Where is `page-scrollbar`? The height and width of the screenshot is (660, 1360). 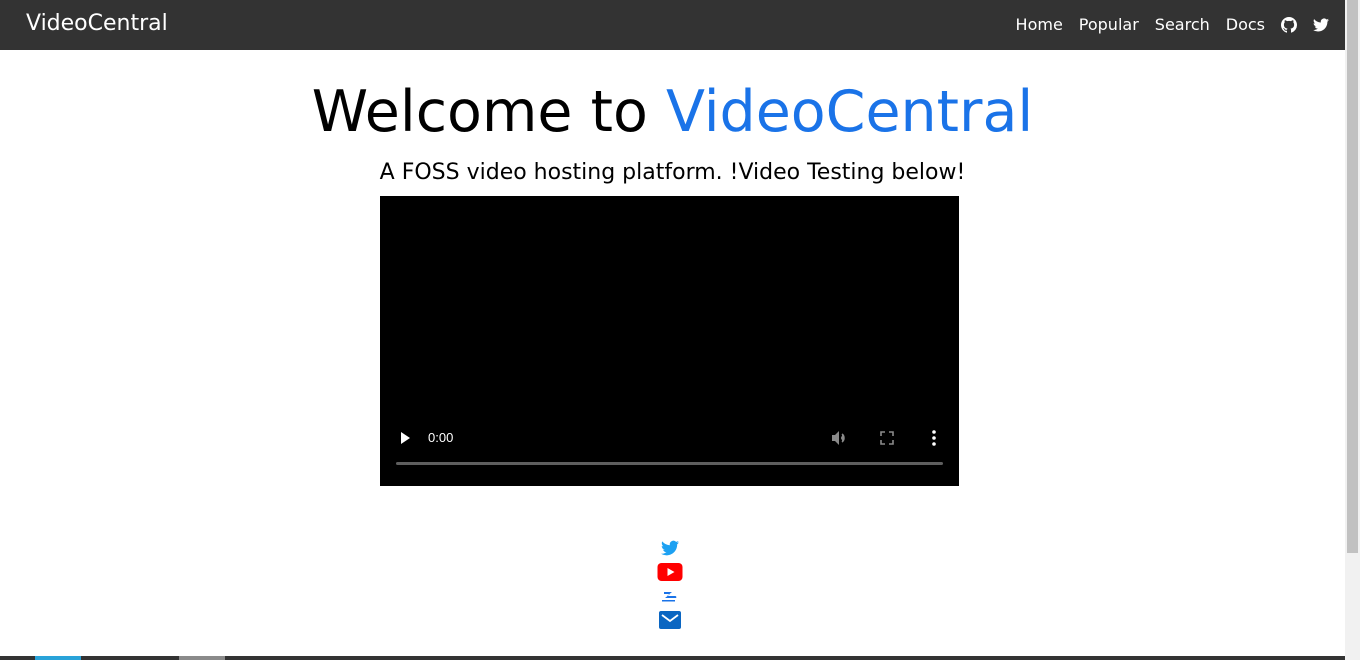 page-scrollbar is located at coordinates (1352, 330).